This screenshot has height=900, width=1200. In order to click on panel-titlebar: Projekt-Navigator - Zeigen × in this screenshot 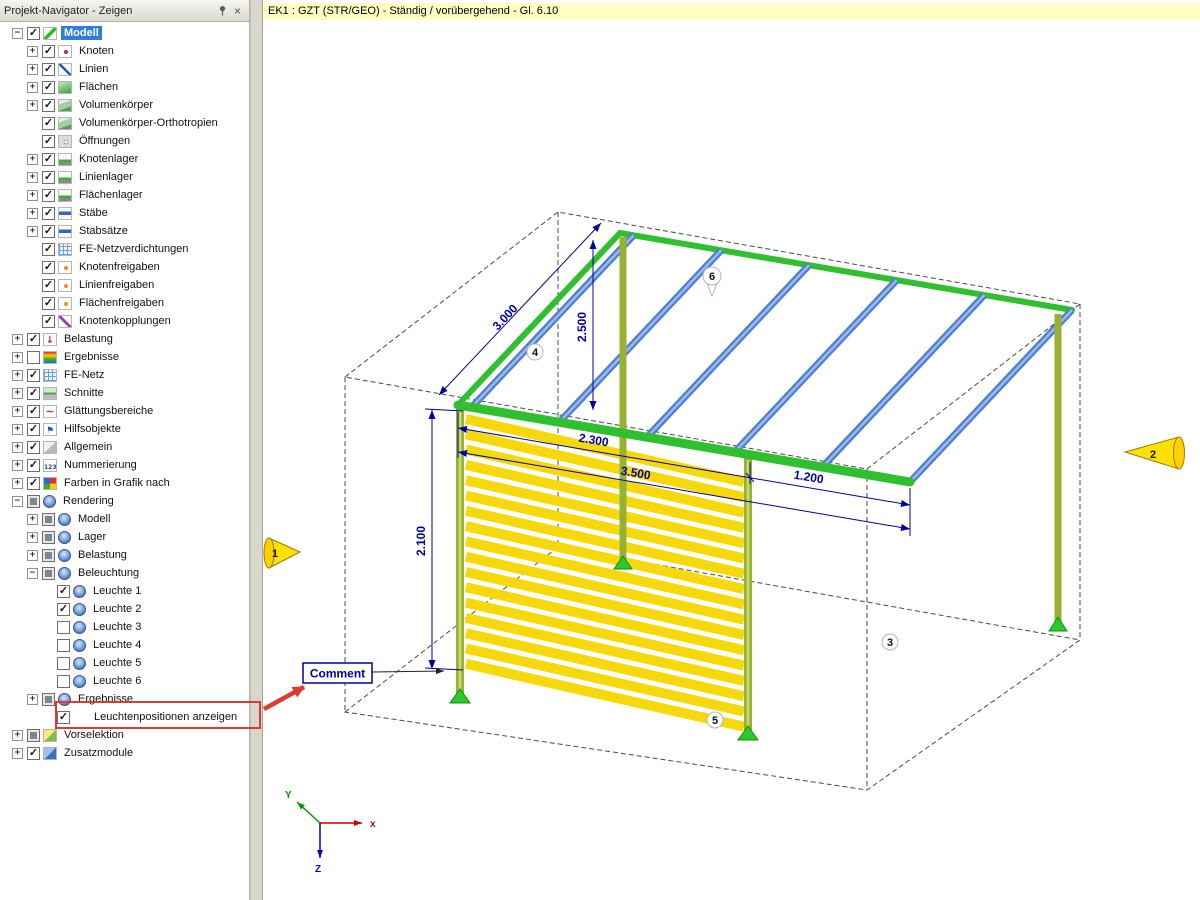, I will do `click(124, 11)`.